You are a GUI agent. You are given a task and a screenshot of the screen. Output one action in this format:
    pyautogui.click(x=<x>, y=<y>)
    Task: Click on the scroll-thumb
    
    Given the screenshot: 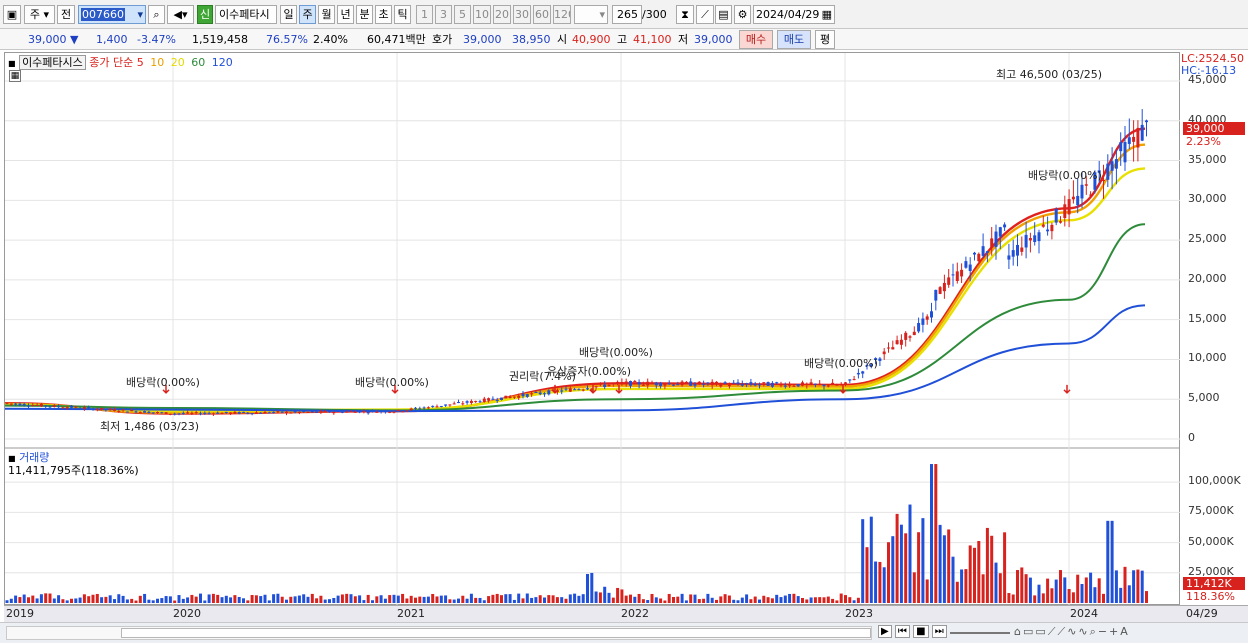 What is the action you would take?
    pyautogui.click(x=496, y=633)
    